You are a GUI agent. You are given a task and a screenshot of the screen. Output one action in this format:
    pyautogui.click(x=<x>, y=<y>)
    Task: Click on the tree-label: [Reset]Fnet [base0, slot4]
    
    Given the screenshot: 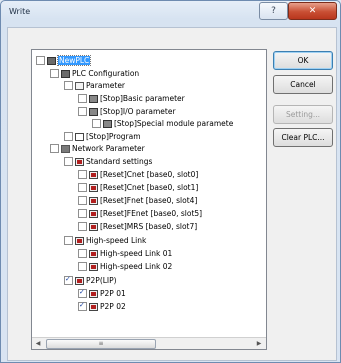 What is the action you would take?
    pyautogui.click(x=149, y=200)
    